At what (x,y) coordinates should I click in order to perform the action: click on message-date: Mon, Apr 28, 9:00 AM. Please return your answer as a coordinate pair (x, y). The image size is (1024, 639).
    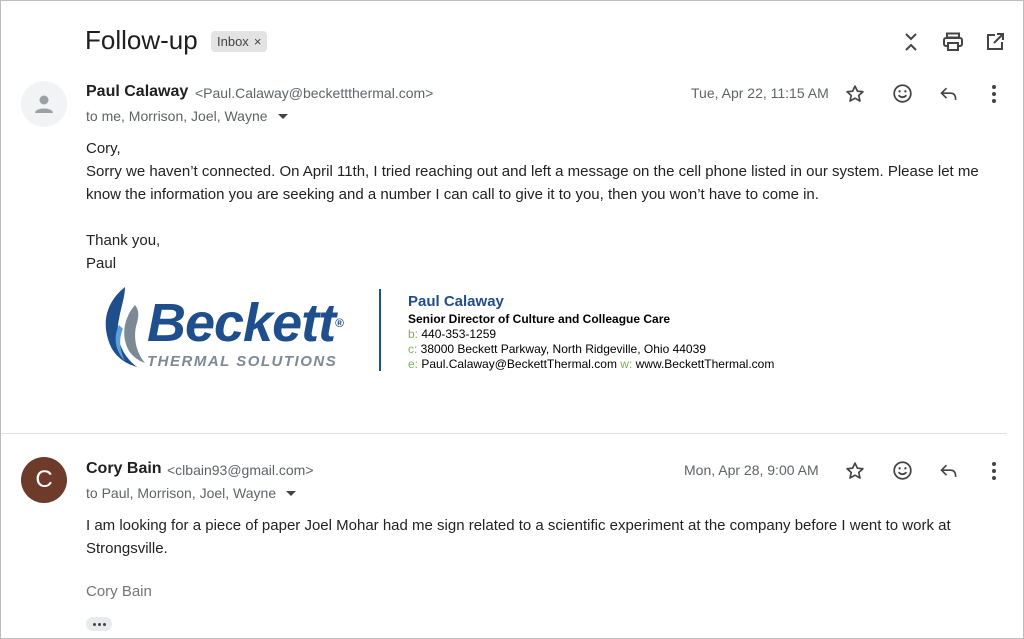
    Looking at the image, I should click on (751, 470).